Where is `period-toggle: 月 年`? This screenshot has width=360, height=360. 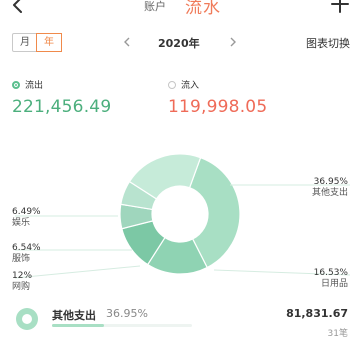 period-toggle: 月 年 is located at coordinates (37, 42).